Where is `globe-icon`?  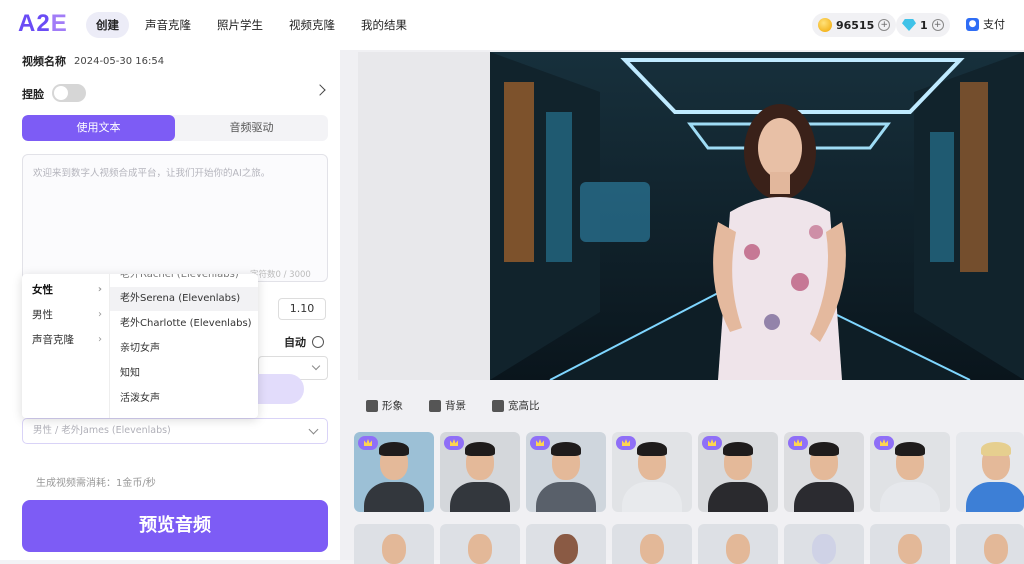
globe-icon is located at coordinates (318, 342).